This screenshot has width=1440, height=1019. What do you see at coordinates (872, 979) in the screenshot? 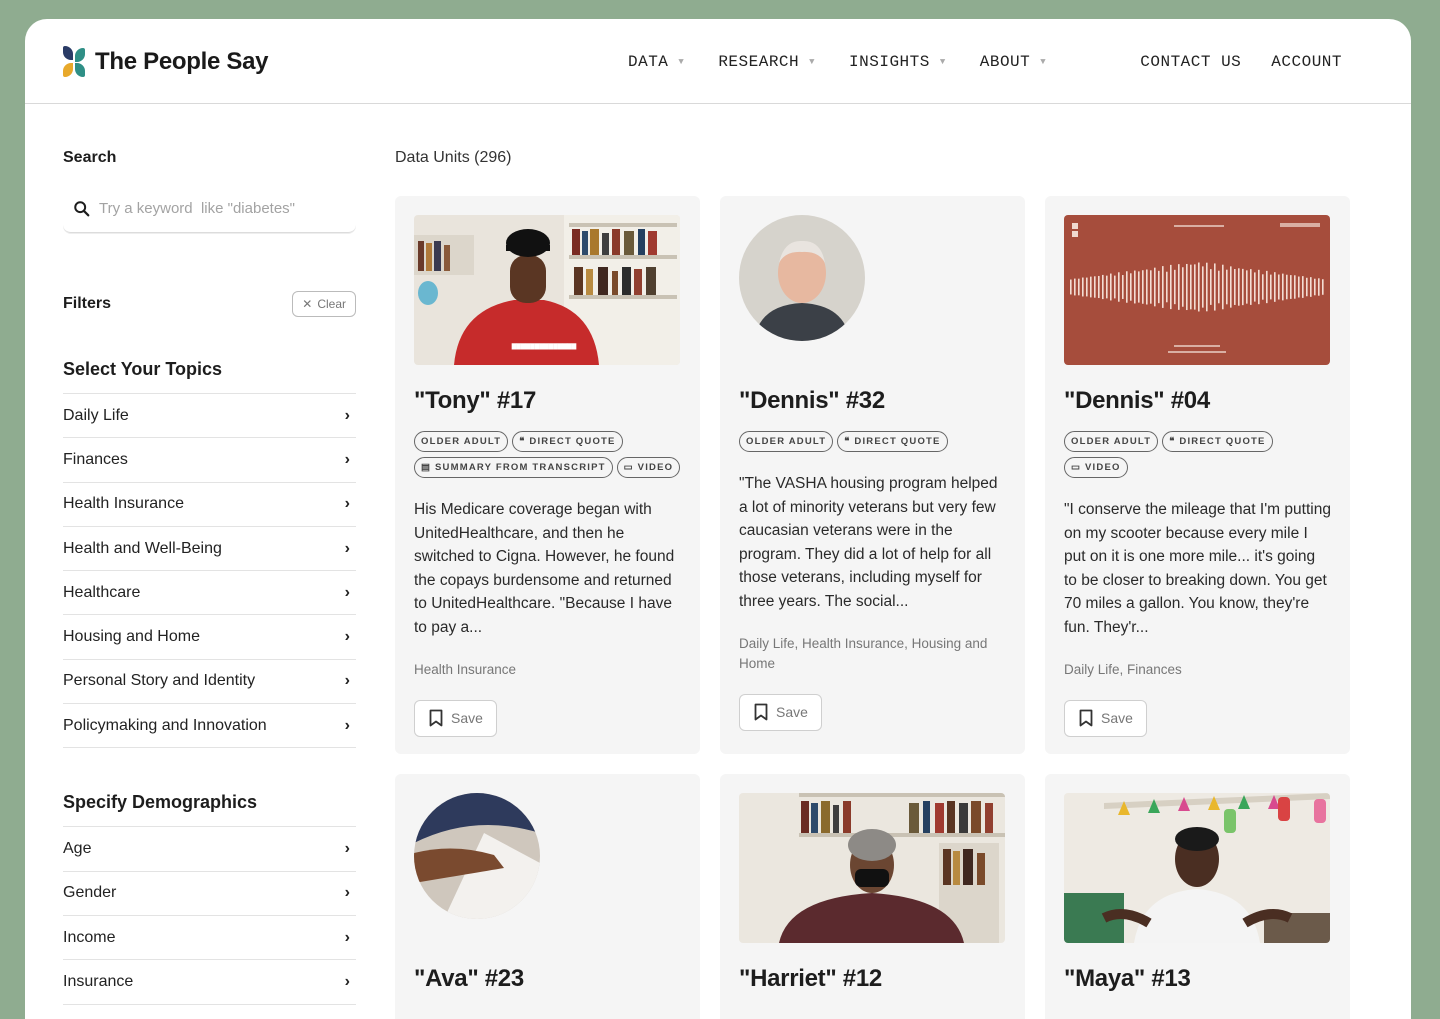
I see `card-title: "Harriet" #12` at bounding box center [872, 979].